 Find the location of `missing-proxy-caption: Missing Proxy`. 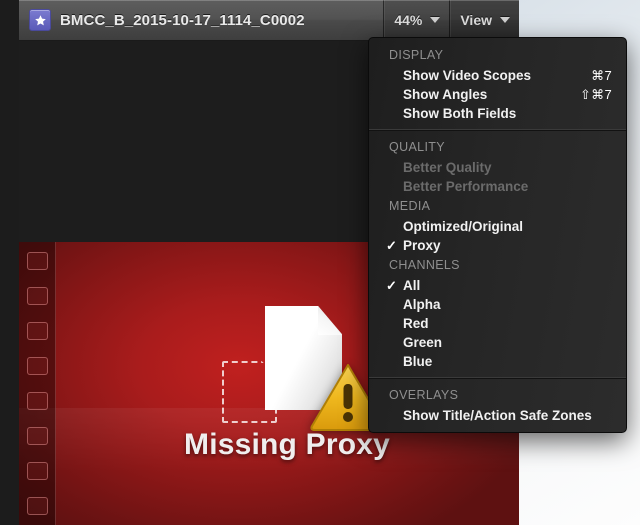

missing-proxy-caption: Missing Proxy is located at coordinates (287, 444).